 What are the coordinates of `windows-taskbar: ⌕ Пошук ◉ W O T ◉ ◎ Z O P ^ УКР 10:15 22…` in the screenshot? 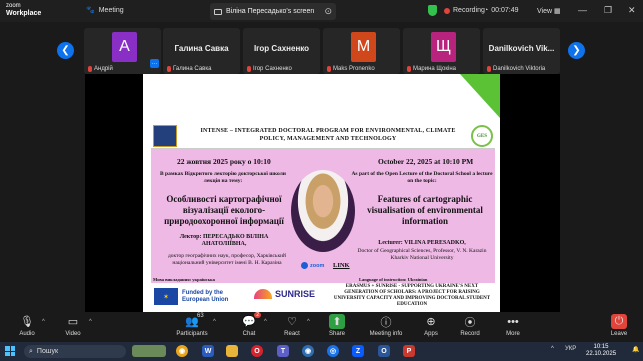 It's located at (321, 351).